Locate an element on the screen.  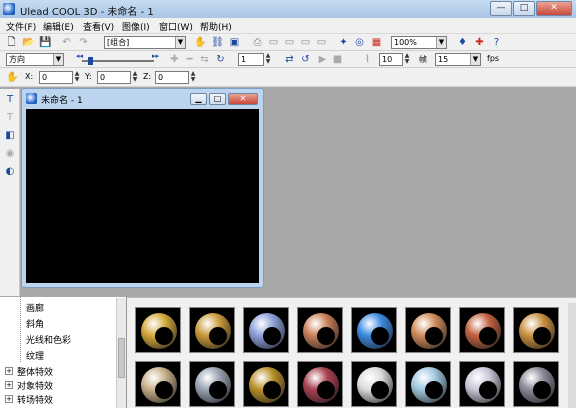
menu-view: 查看(V) is located at coordinates (98, 26).